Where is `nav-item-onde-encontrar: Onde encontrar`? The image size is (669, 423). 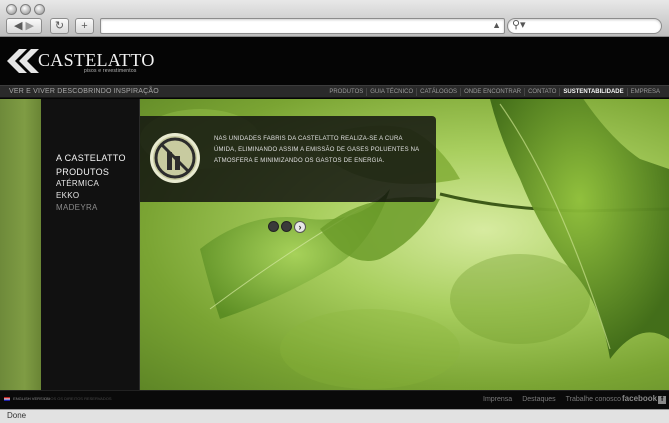
nav-item-onde-encontrar: Onde encontrar is located at coordinates (492, 92).